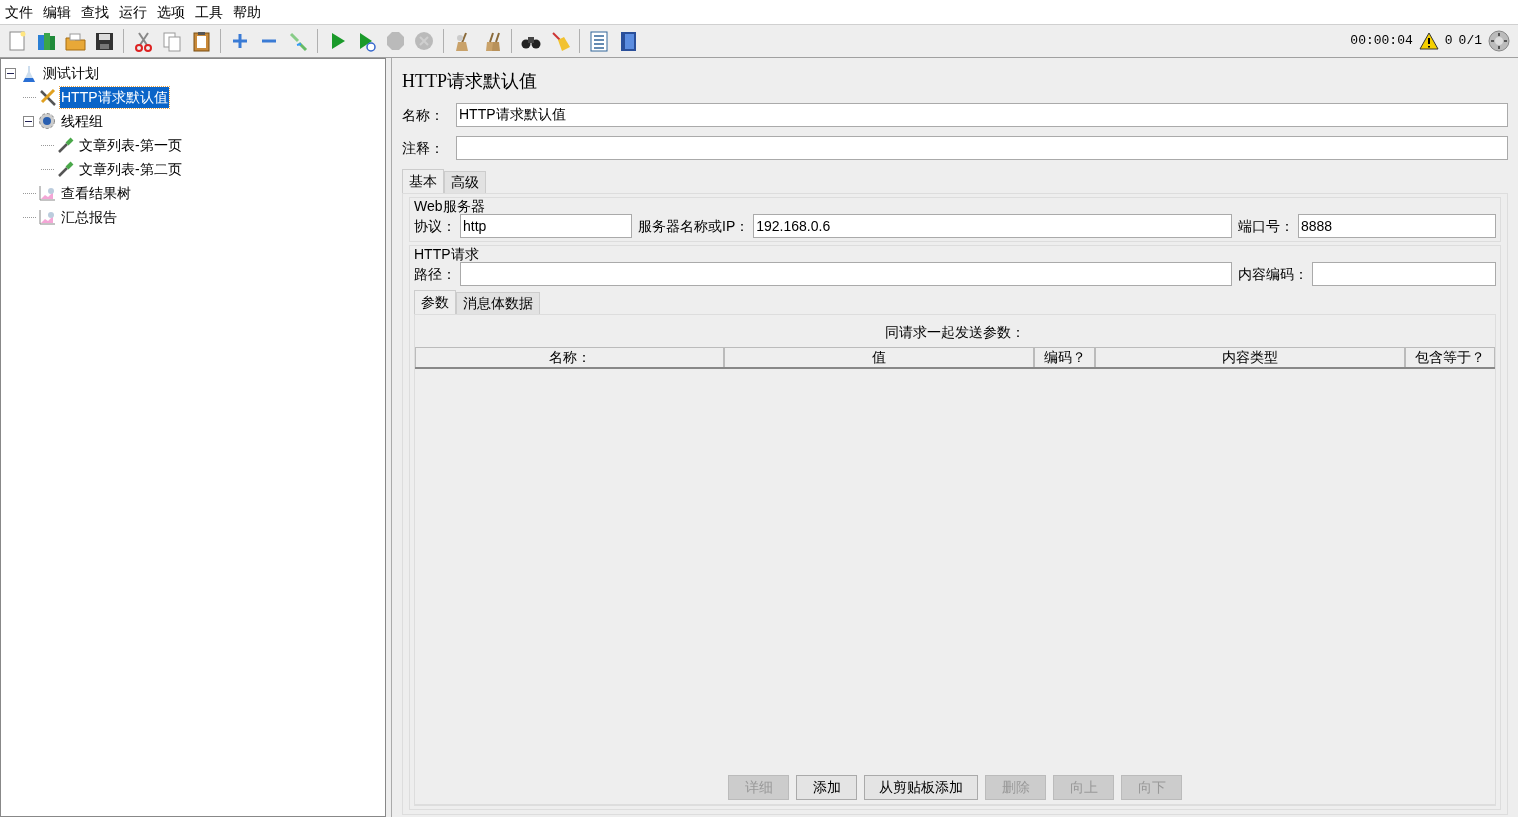 The image size is (1518, 817). Describe the element at coordinates (498, 303) in the screenshot. I see `tab: 消息体数据` at that location.